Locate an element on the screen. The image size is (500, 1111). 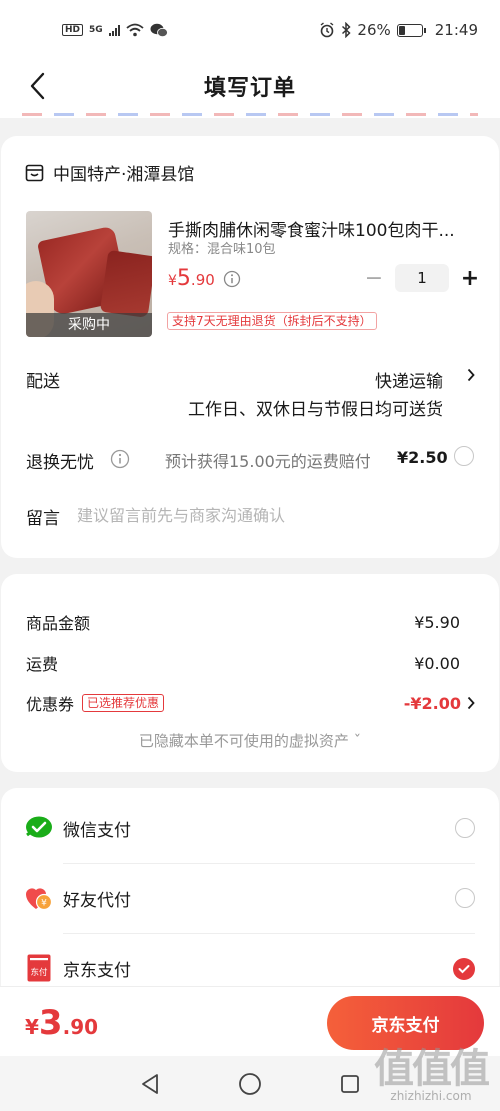
status-bar: HD 5G 26% 21:49 is located at coordinates (250, 30).